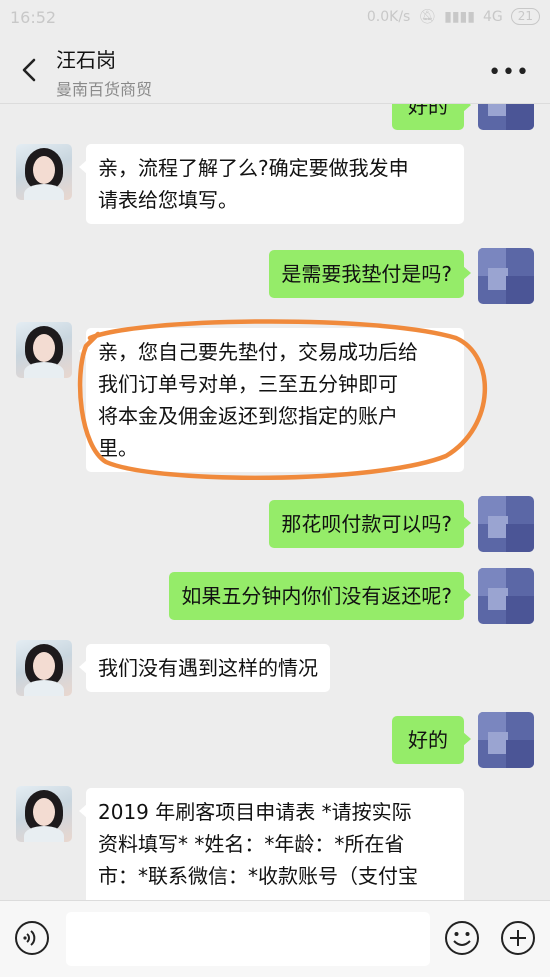 The width and height of the screenshot is (550, 977). What do you see at coordinates (118, 448) in the screenshot?
I see `message-line: 里。` at bounding box center [118, 448].